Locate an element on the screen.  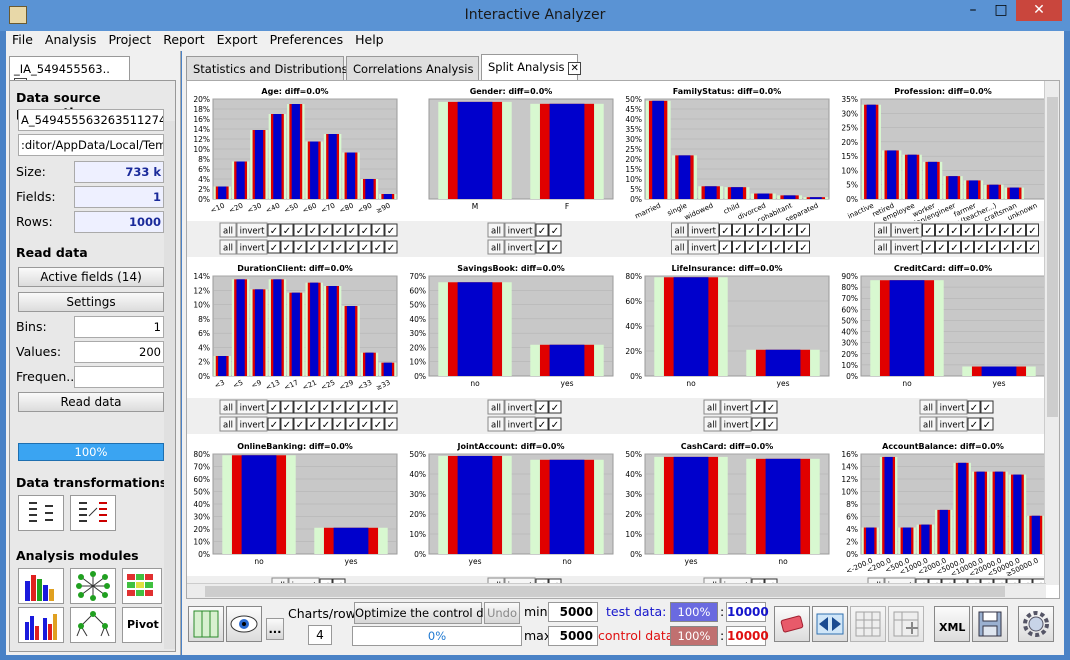
x-tick-label: <13 is located at coordinates (272, 385).